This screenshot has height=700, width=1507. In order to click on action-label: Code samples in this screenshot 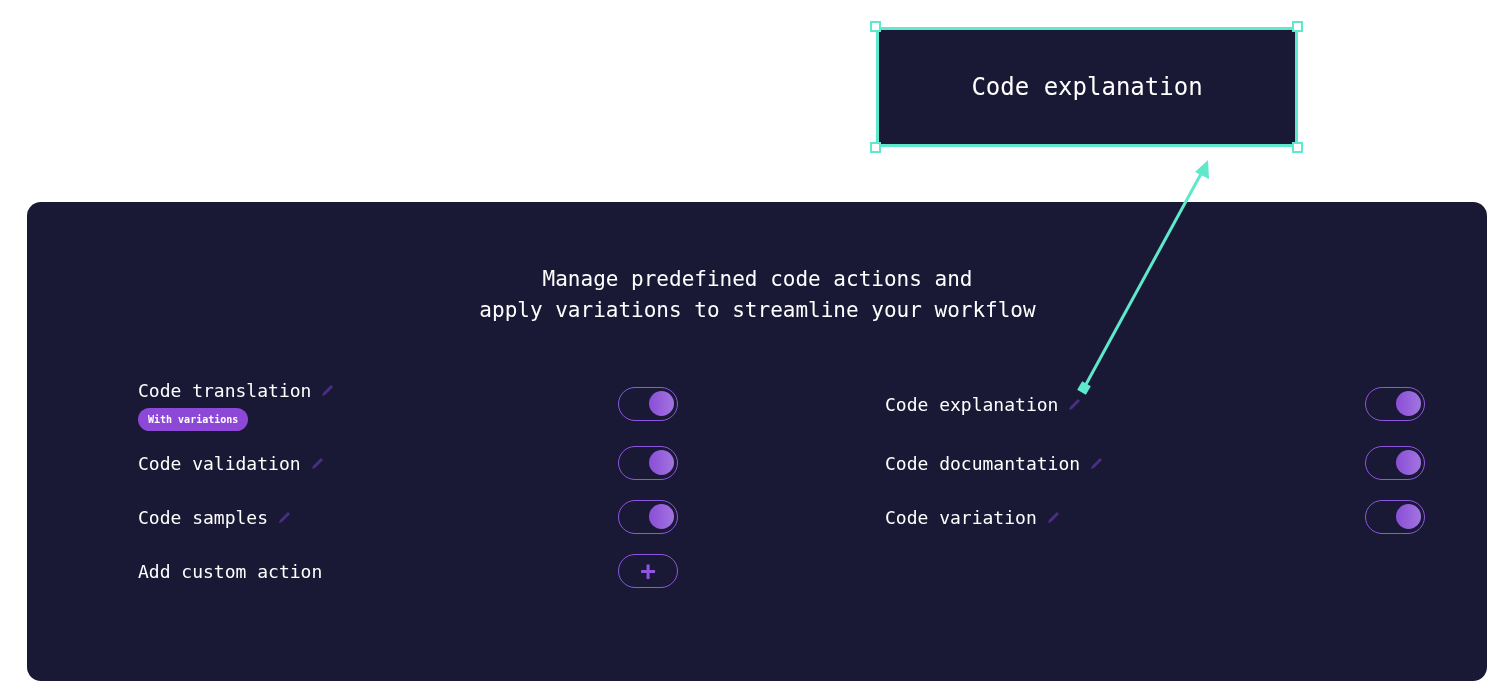, I will do `click(203, 517)`.